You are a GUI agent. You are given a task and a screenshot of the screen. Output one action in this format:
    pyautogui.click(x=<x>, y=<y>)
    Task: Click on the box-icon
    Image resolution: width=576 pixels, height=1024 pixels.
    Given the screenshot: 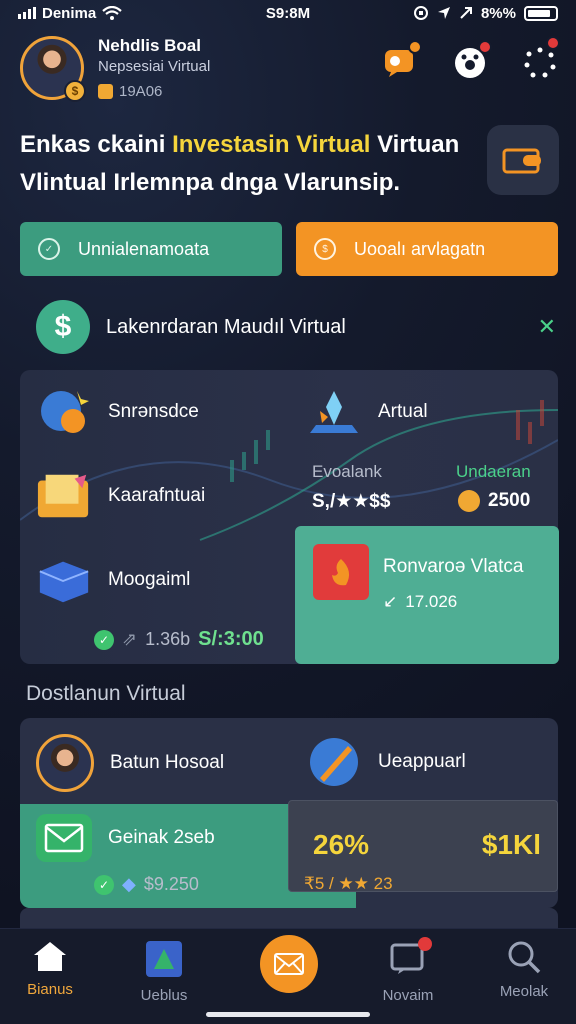 What is the action you would take?
    pyautogui.click(x=64, y=580)
    